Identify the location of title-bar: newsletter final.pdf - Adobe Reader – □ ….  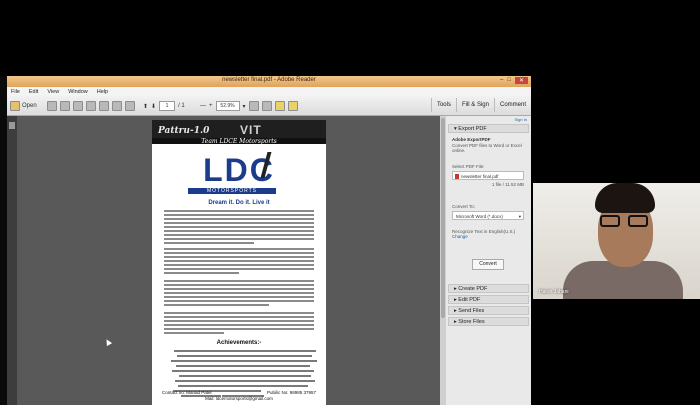
(269, 81).